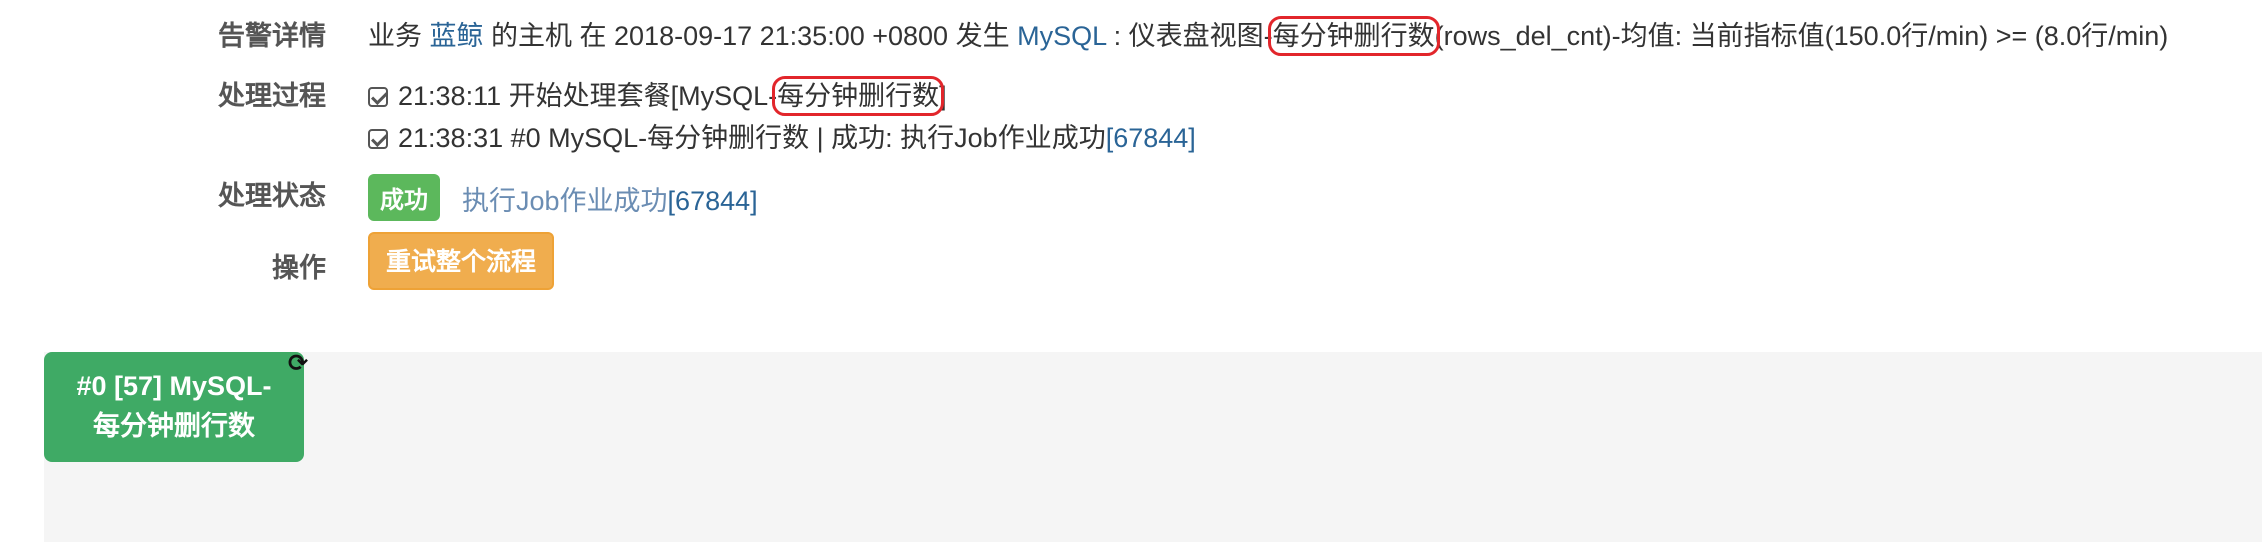 This screenshot has height=542, width=2262. Describe the element at coordinates (750, 36) in the screenshot. I see `alert-host-text: 的主机 在 2018-09-17 21:35:00 +0800 发生` at that location.